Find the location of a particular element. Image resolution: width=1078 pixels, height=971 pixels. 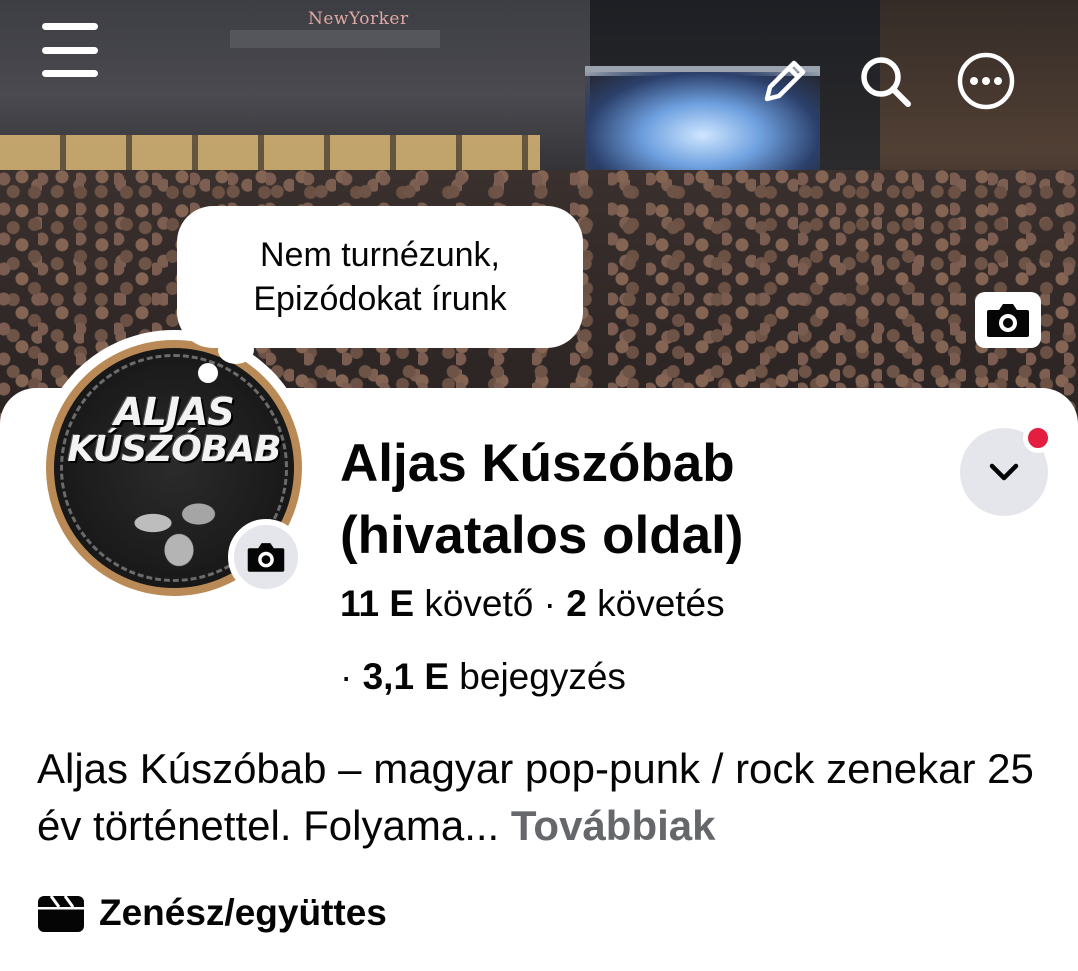

profile-note-line1: Nem turnézunk, is located at coordinates (380, 254).